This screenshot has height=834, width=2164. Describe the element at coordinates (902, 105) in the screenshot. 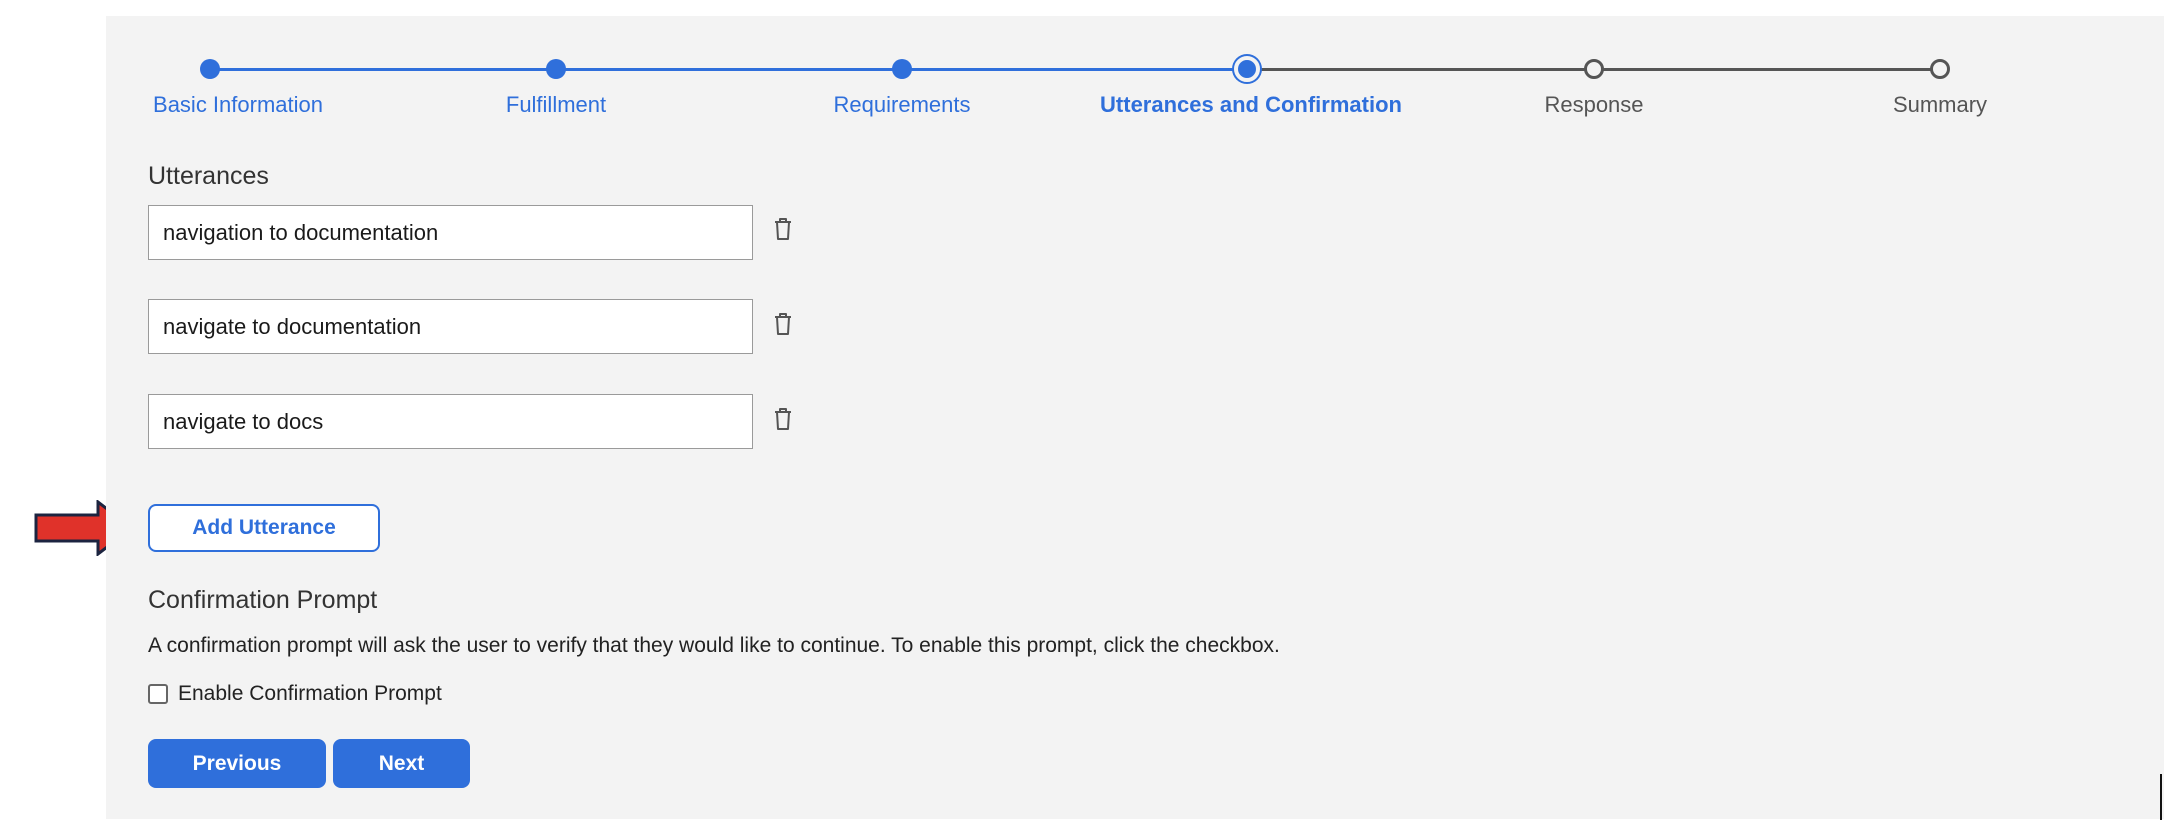

I see `step-label-requirements: Requirements` at that location.